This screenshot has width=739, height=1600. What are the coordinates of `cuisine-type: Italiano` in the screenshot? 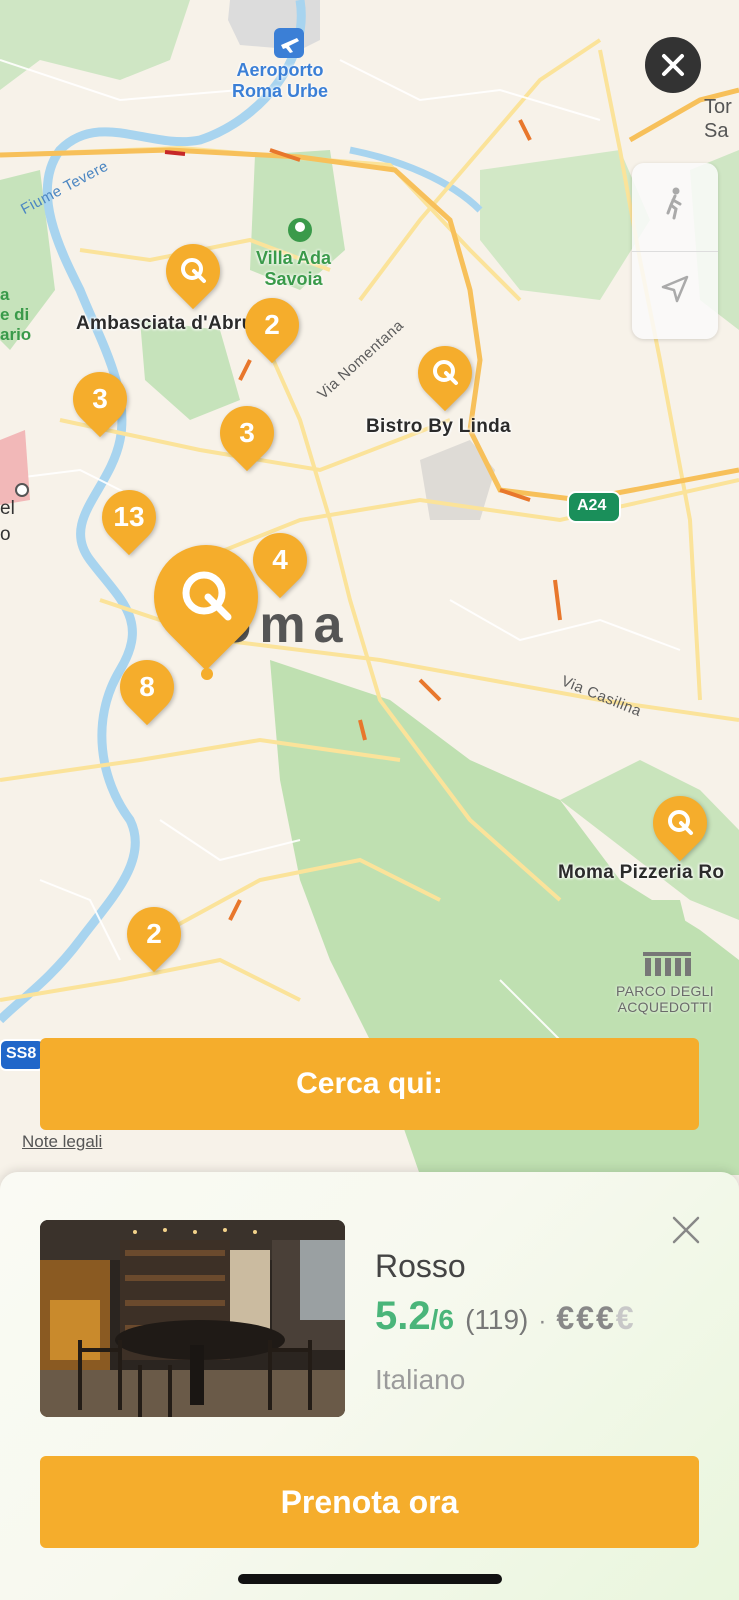 It's located at (420, 1379).